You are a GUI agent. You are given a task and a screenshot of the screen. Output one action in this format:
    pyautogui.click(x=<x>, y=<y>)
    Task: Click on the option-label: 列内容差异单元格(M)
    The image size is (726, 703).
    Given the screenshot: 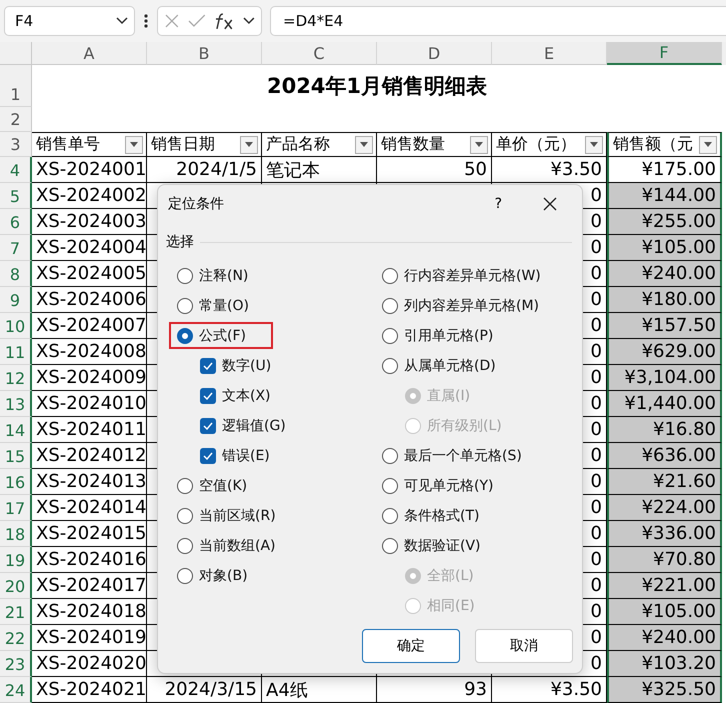 What is the action you would take?
    pyautogui.click(x=472, y=306)
    